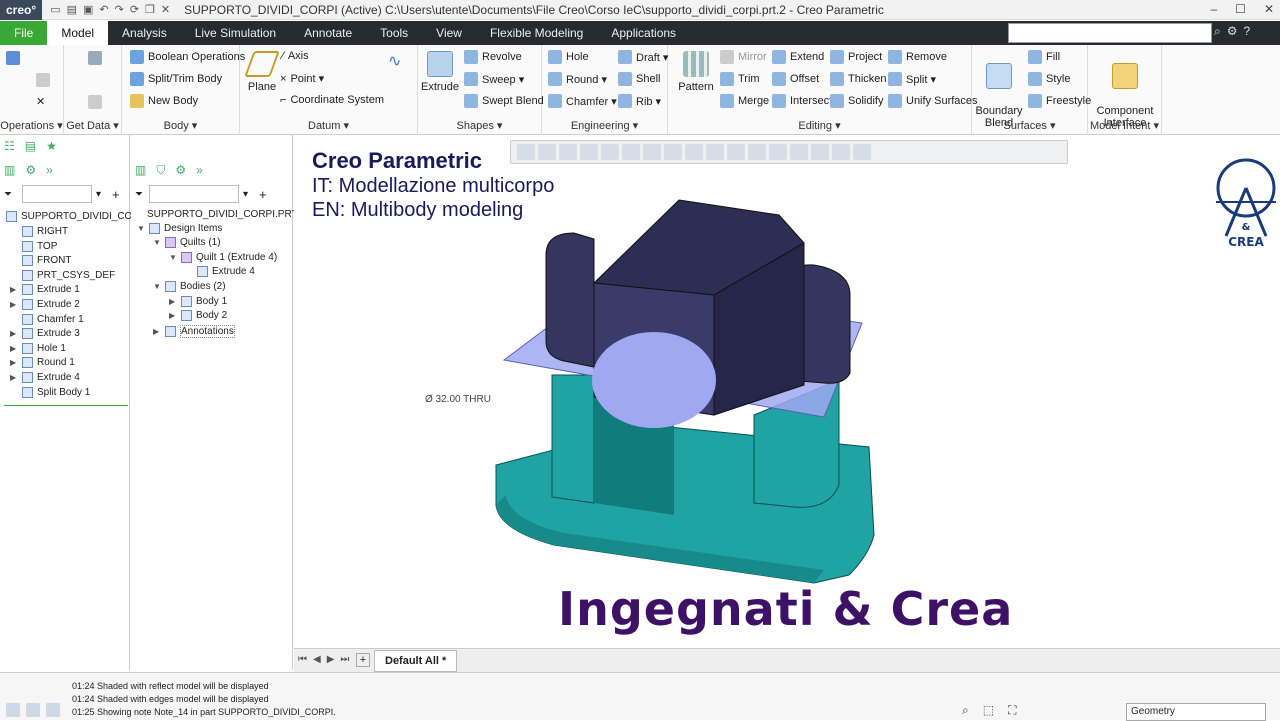 The width and height of the screenshot is (1280, 721). I want to click on selection-filter-select: Geometry, so click(1196, 712).